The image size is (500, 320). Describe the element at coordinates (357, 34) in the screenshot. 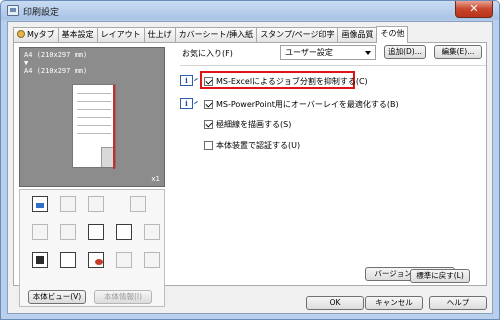

I see `tab-image-quality: 画像品質` at that location.